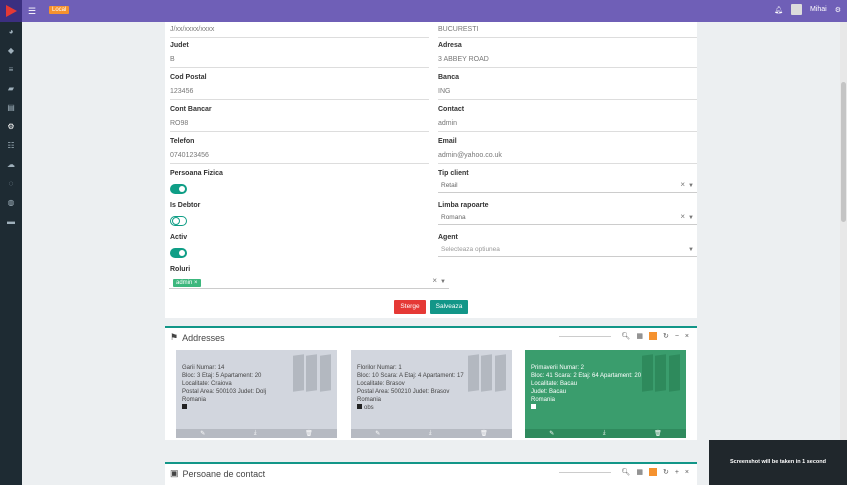  I want to click on address-street: Florilor Numar: 1, so click(379, 368).